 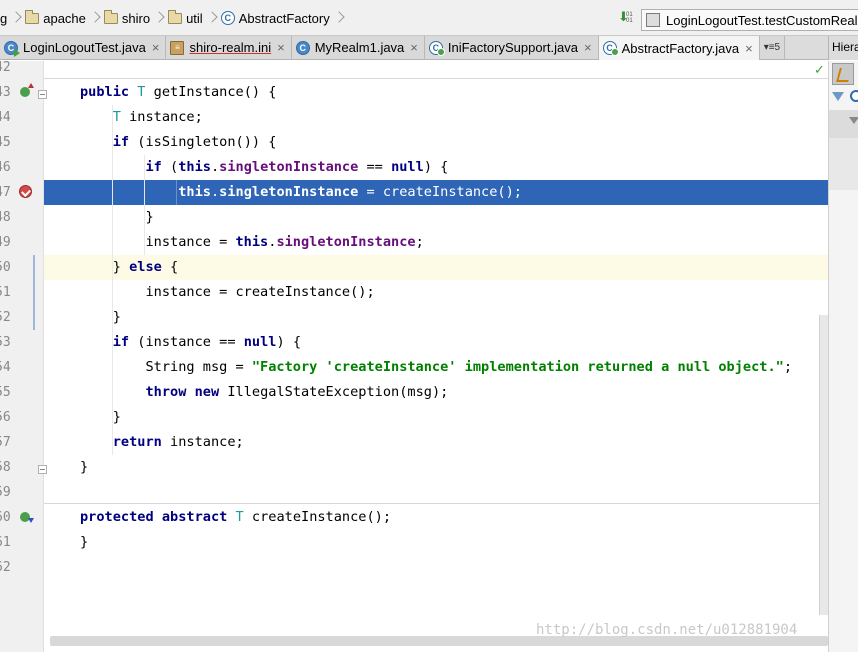 I want to click on breadcrumb-item-shiro: shiro, so click(x=127, y=18).